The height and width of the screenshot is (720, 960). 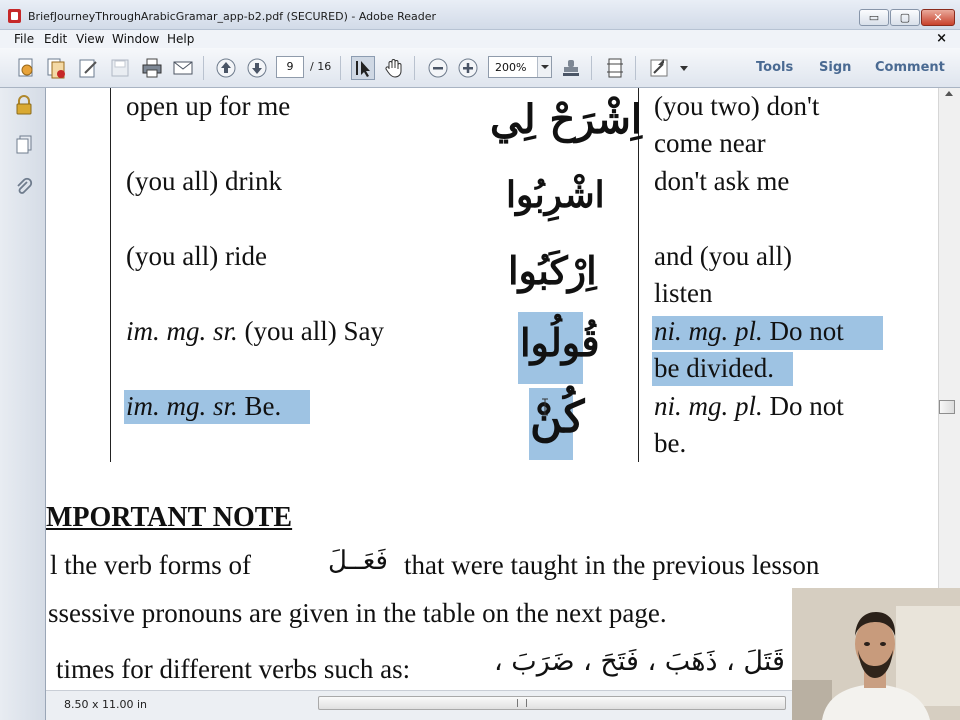 What do you see at coordinates (24, 105) in the screenshot?
I see `lock-icon` at bounding box center [24, 105].